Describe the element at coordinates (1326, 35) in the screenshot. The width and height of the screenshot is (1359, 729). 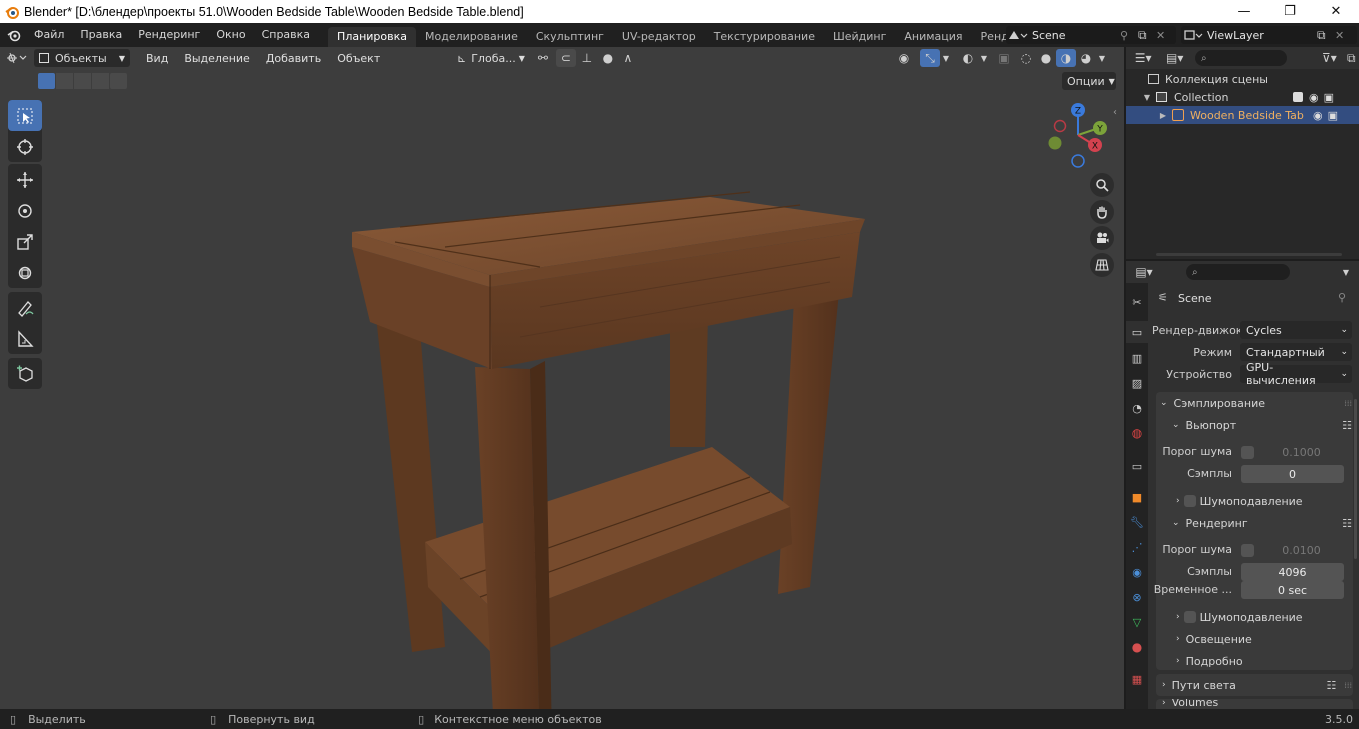
I see `new-viewlayer-icon: ⧉` at that location.